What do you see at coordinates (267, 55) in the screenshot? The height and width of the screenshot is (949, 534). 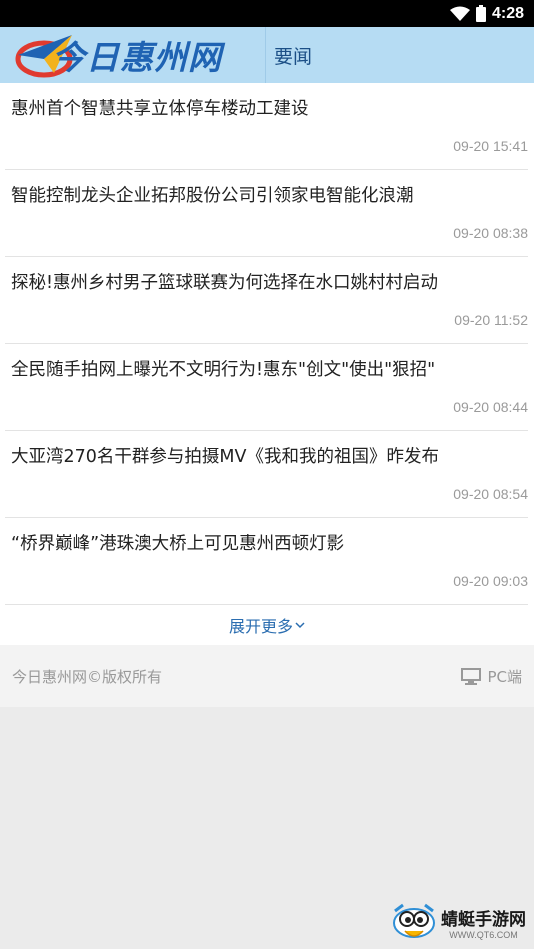 I see `app-header: 今日惠州网 要闻` at bounding box center [267, 55].